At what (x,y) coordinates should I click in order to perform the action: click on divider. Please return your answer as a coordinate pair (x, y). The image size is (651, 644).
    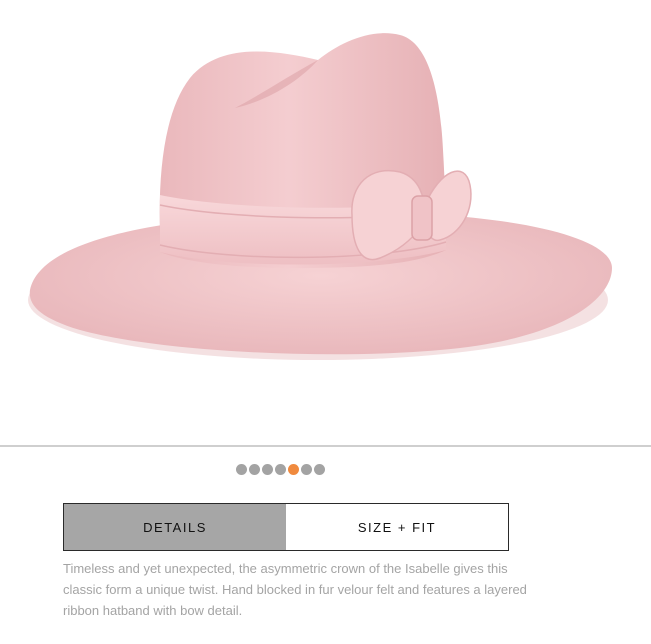
    Looking at the image, I should click on (325, 446).